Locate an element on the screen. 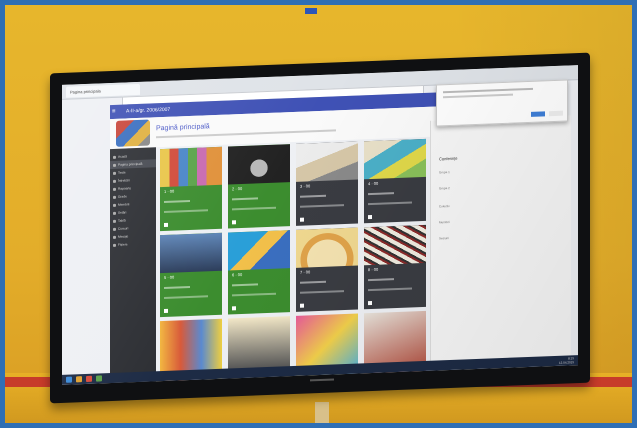  popup-dialog is located at coordinates (502, 103).